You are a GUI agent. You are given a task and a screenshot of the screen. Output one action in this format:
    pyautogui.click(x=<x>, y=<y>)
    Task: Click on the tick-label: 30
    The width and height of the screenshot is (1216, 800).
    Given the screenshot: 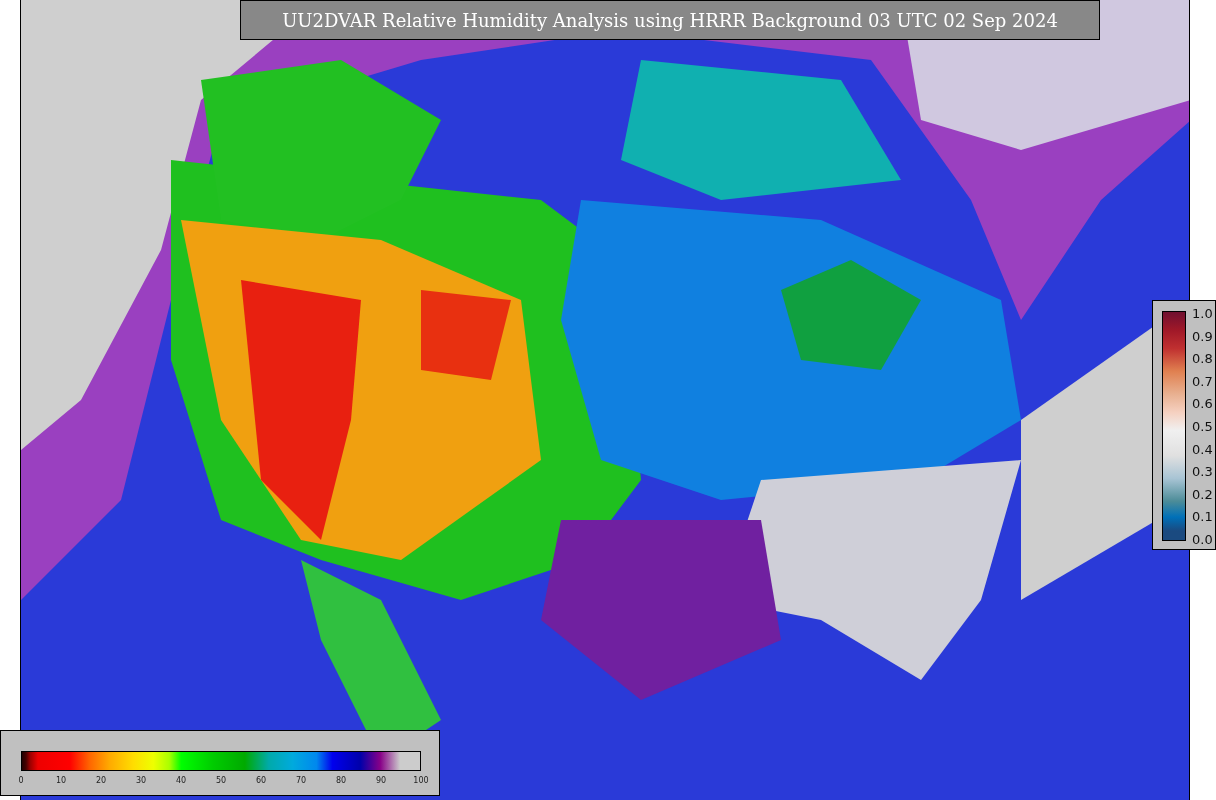 What is the action you would take?
    pyautogui.click(x=141, y=780)
    